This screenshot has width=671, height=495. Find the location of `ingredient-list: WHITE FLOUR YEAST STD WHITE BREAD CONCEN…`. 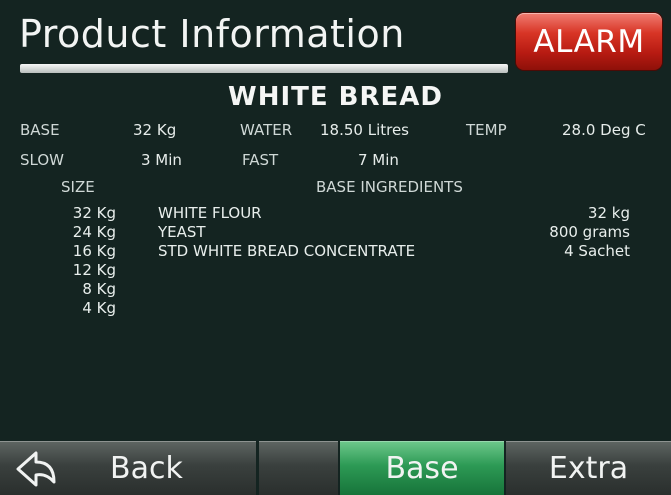

ingredient-list: WHITE FLOUR YEAST STD WHITE BREAD CONCEN… is located at coordinates (286, 232).